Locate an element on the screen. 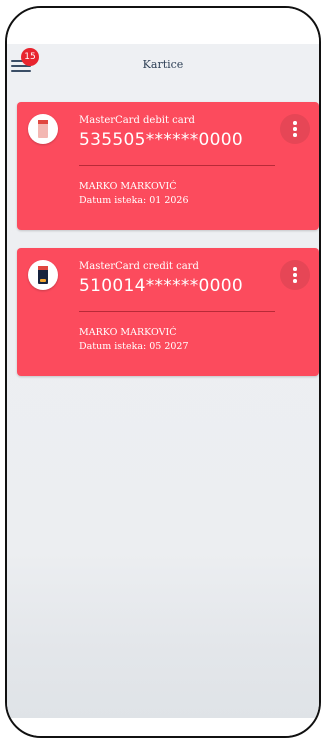  card-expiry: Datum isteka: 05 2027 is located at coordinates (134, 346).